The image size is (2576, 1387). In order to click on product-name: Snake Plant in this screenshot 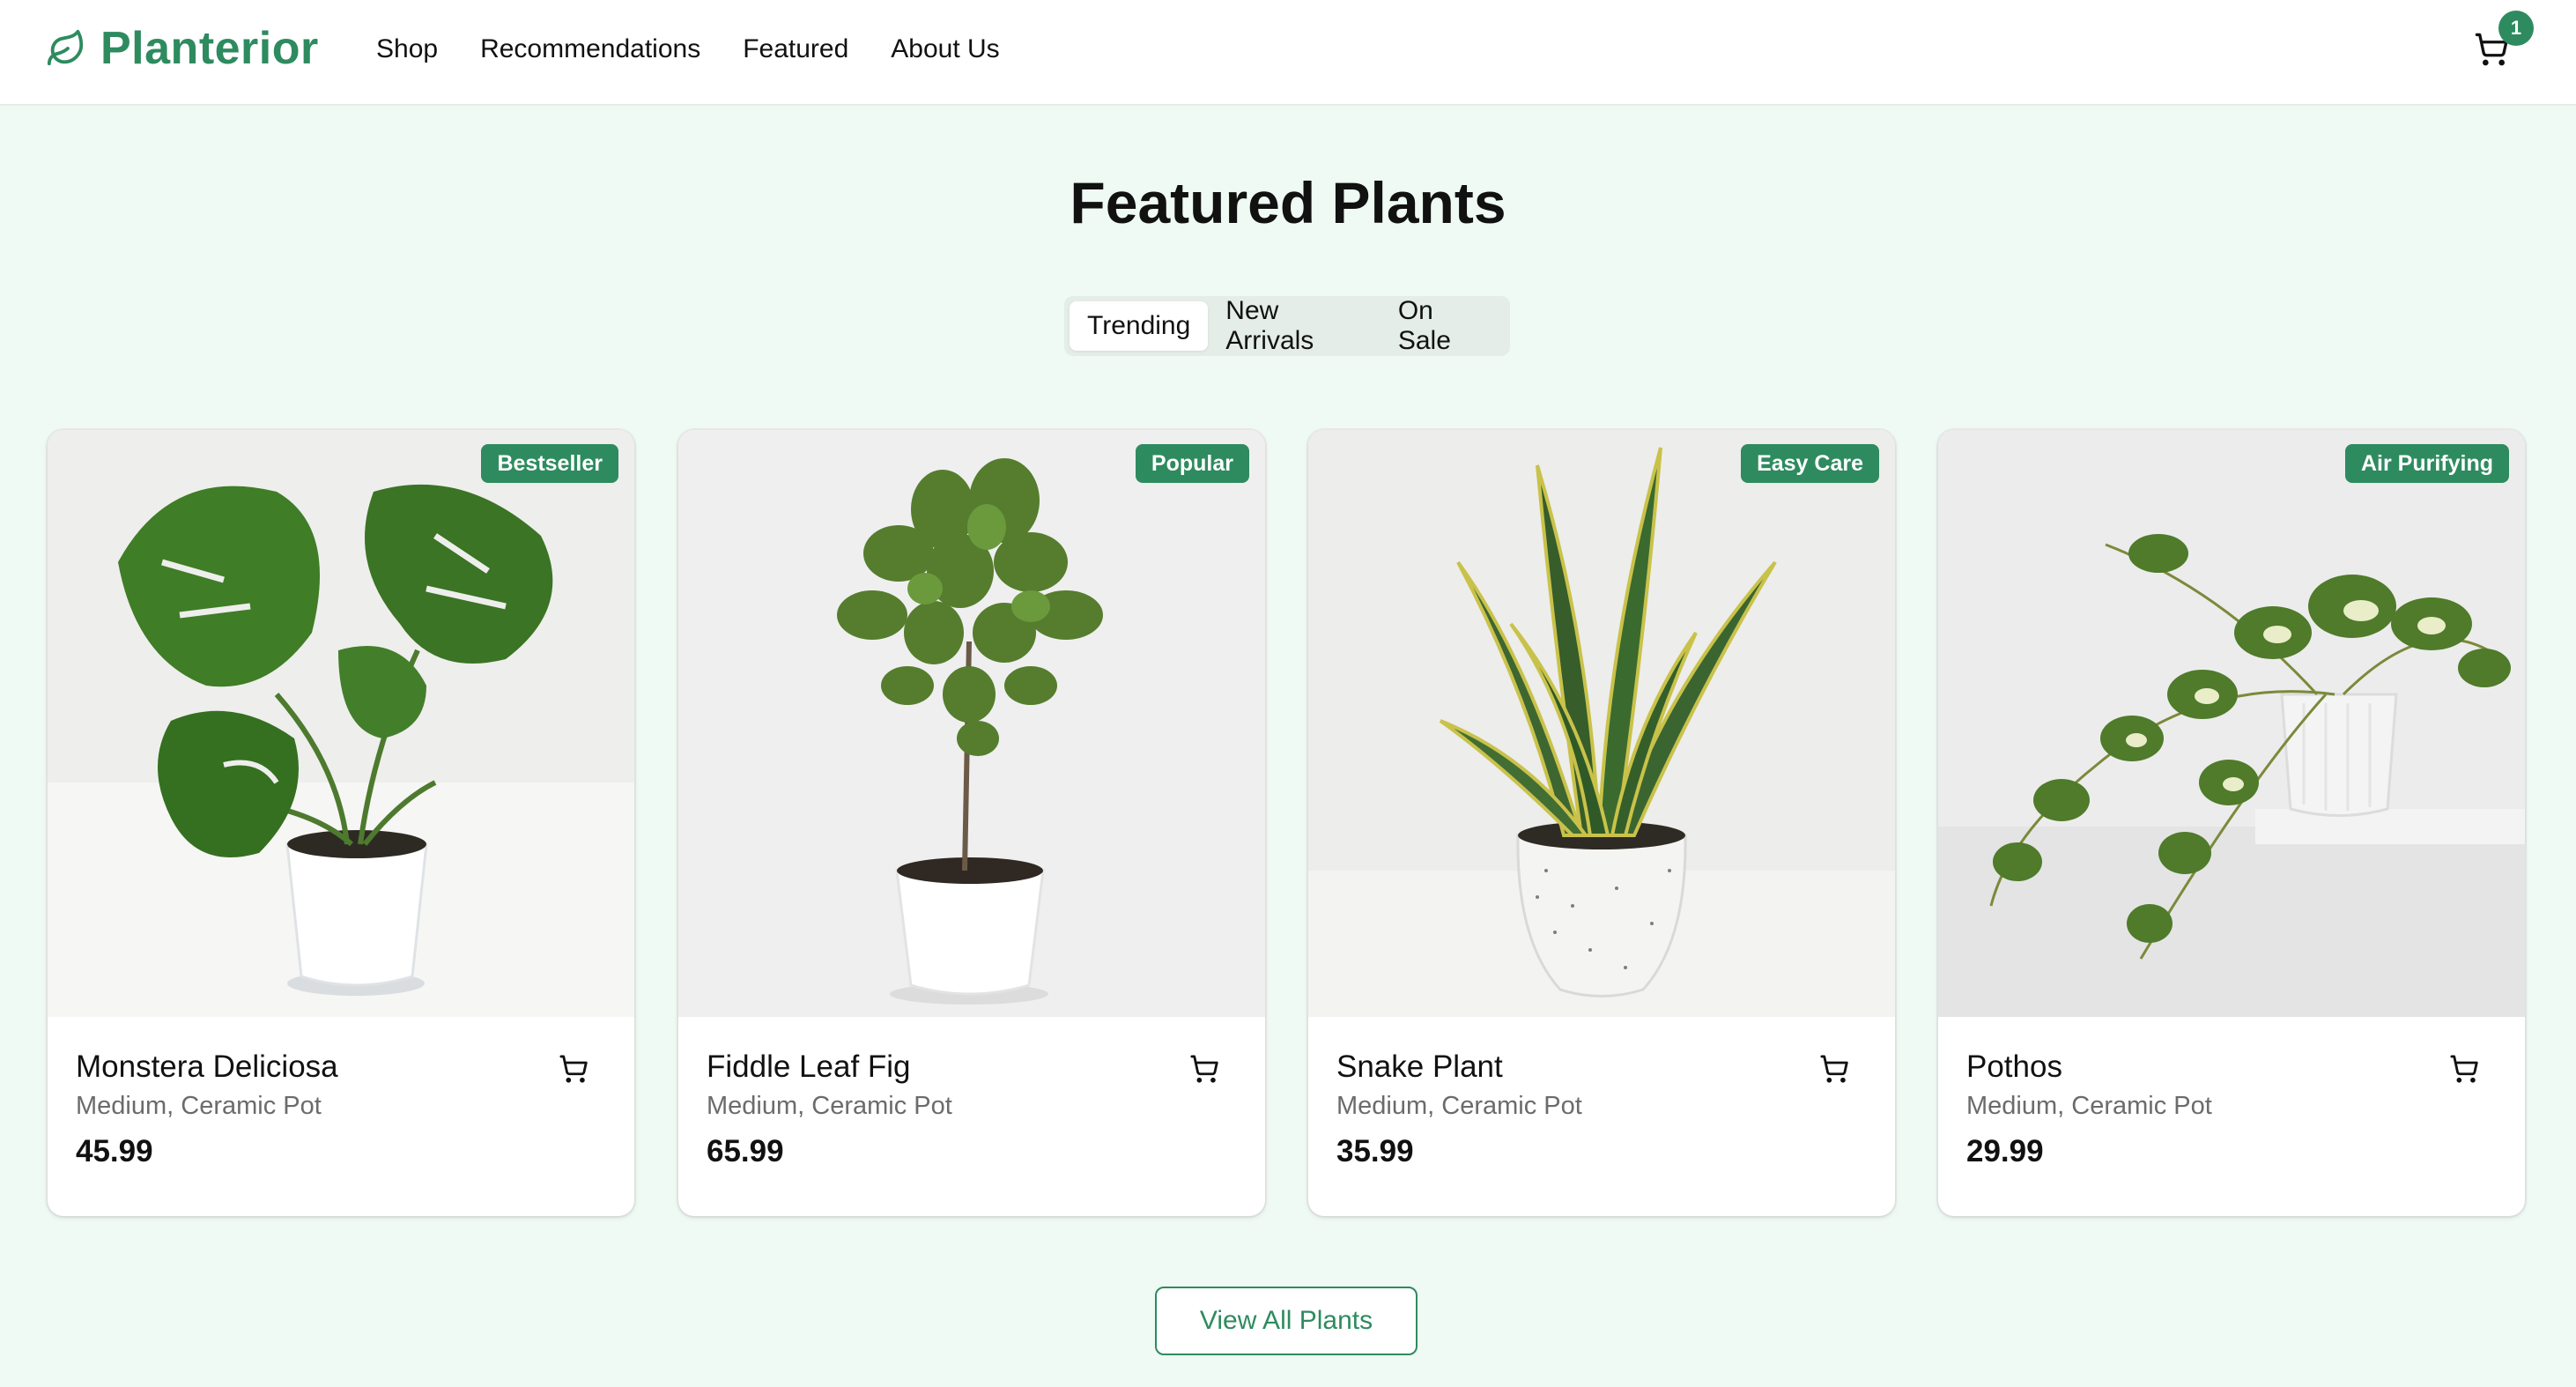, I will do `click(1600, 1067)`.